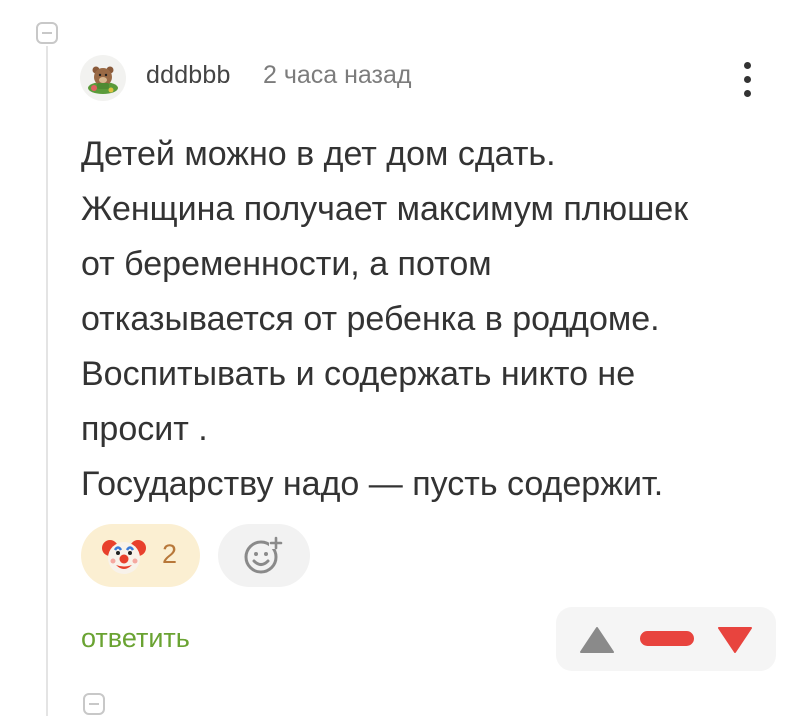 The height and width of the screenshot is (716, 808). I want to click on reaction-count: 2, so click(170, 554).